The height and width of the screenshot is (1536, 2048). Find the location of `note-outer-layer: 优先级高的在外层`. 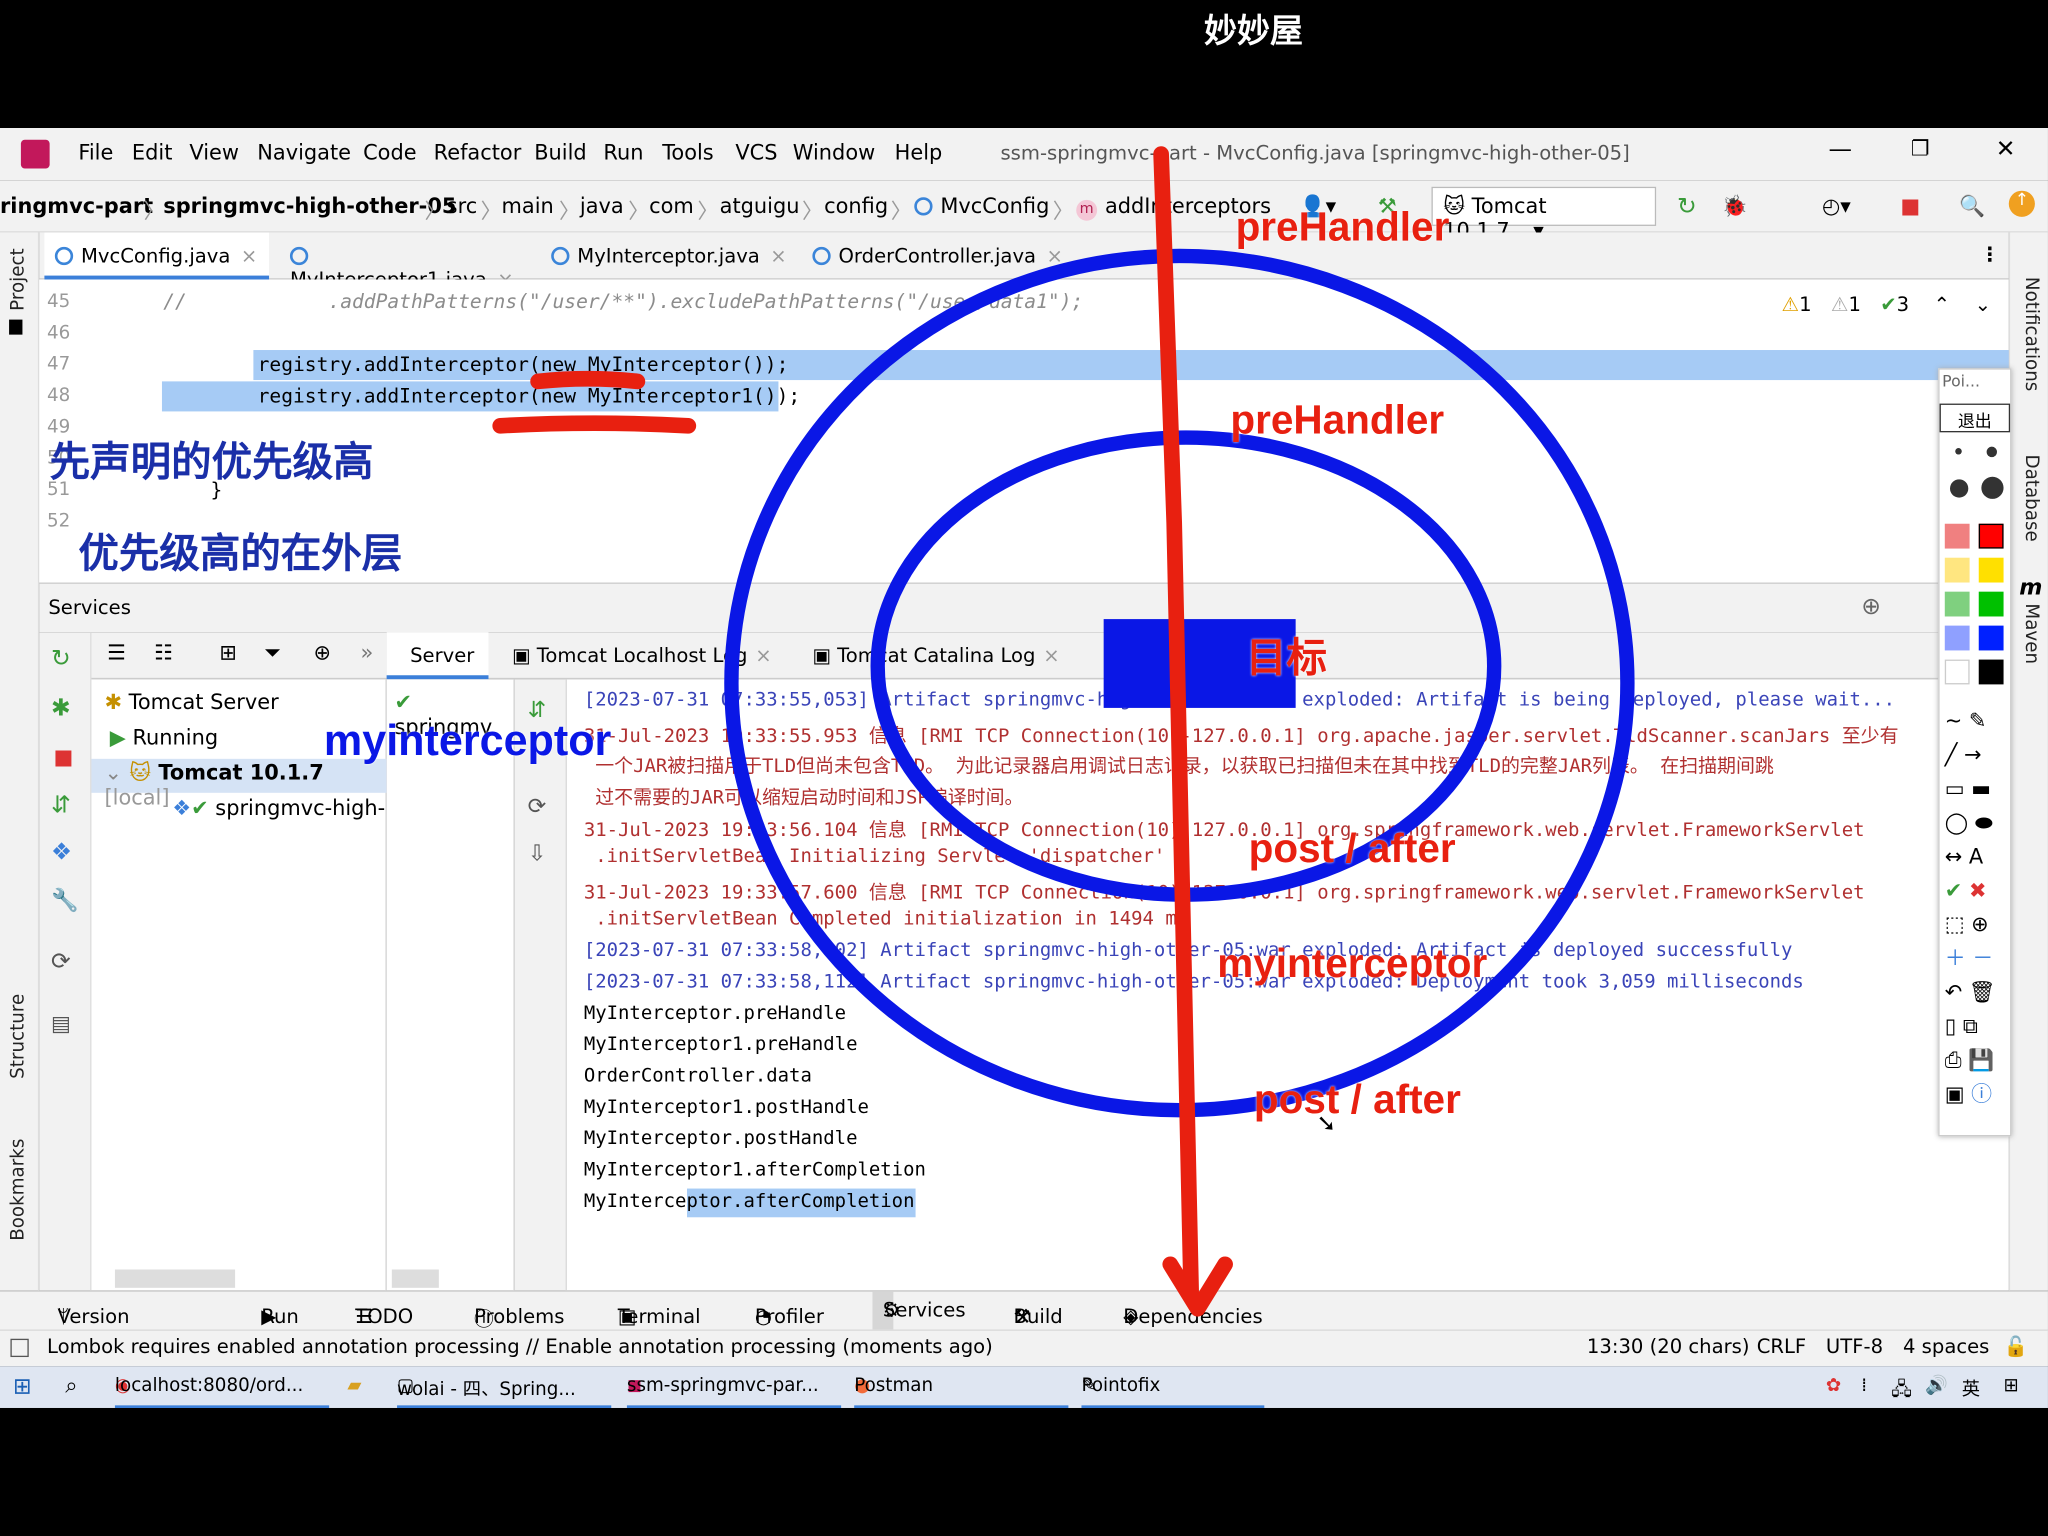

note-outer-layer: 优先级高的在外层 is located at coordinates (240, 554).